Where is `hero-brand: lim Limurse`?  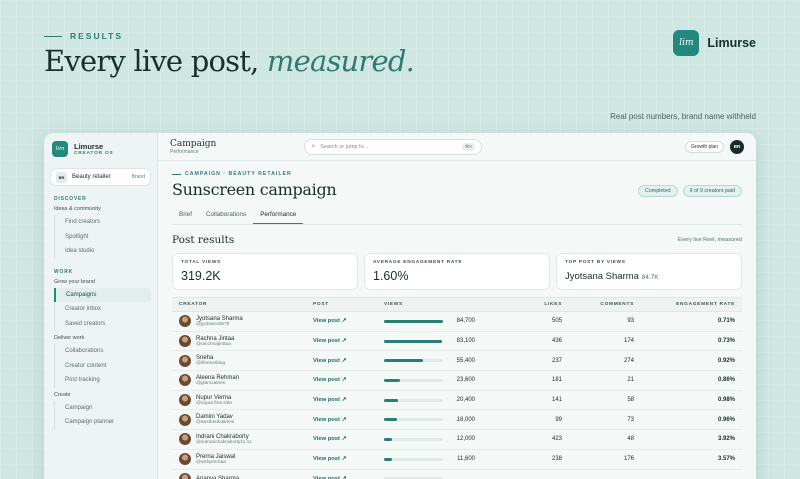 hero-brand: lim Limurse is located at coordinates (714, 43).